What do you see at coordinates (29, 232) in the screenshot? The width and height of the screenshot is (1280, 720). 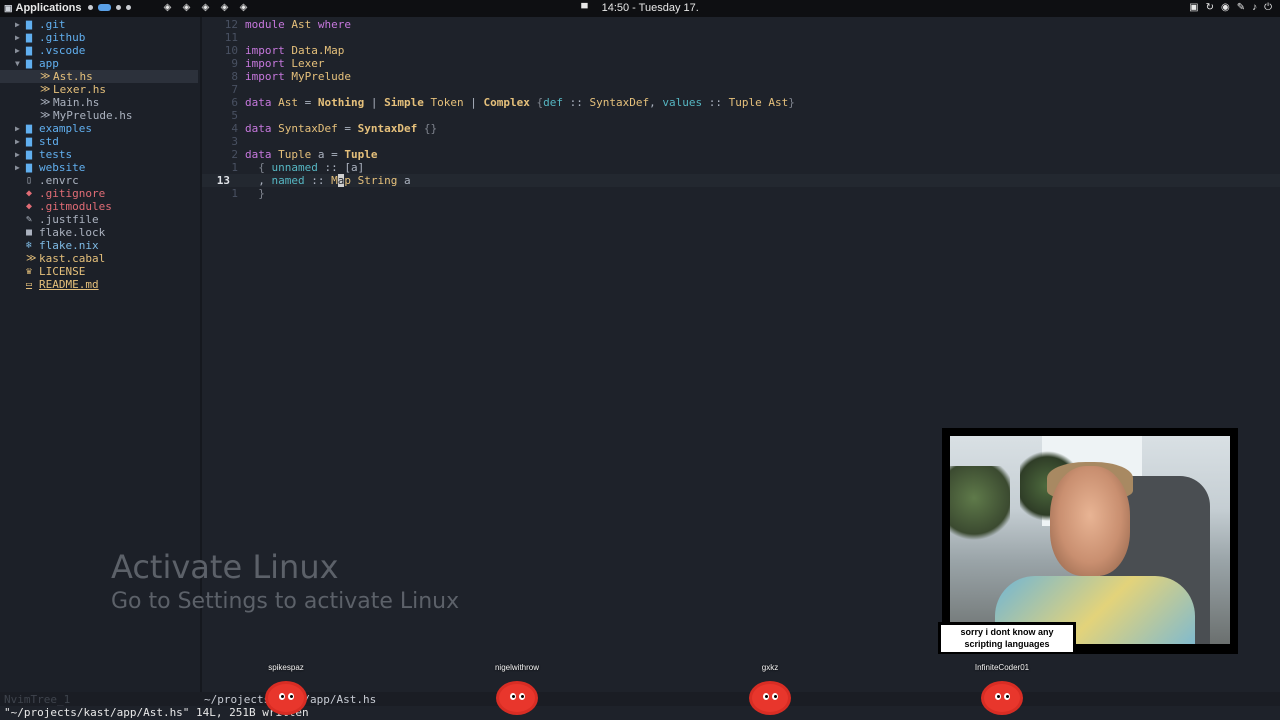 I see `lock-icon: ■` at bounding box center [29, 232].